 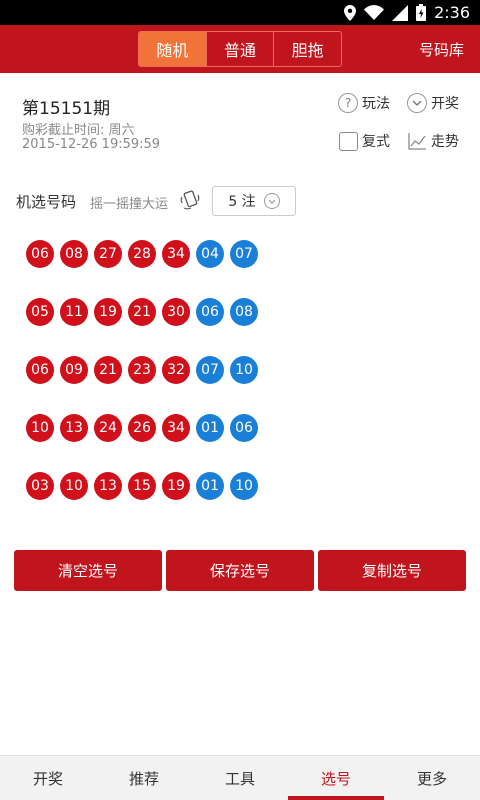 What do you see at coordinates (66, 109) in the screenshot?
I see `issue-title: 第15151期` at bounding box center [66, 109].